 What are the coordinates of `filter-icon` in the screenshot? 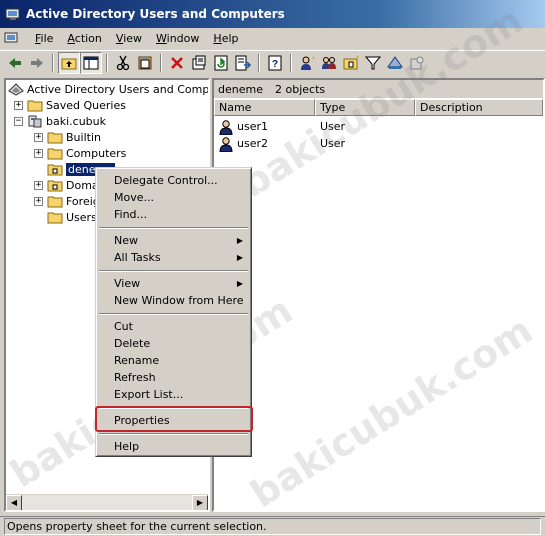 It's located at (373, 62).